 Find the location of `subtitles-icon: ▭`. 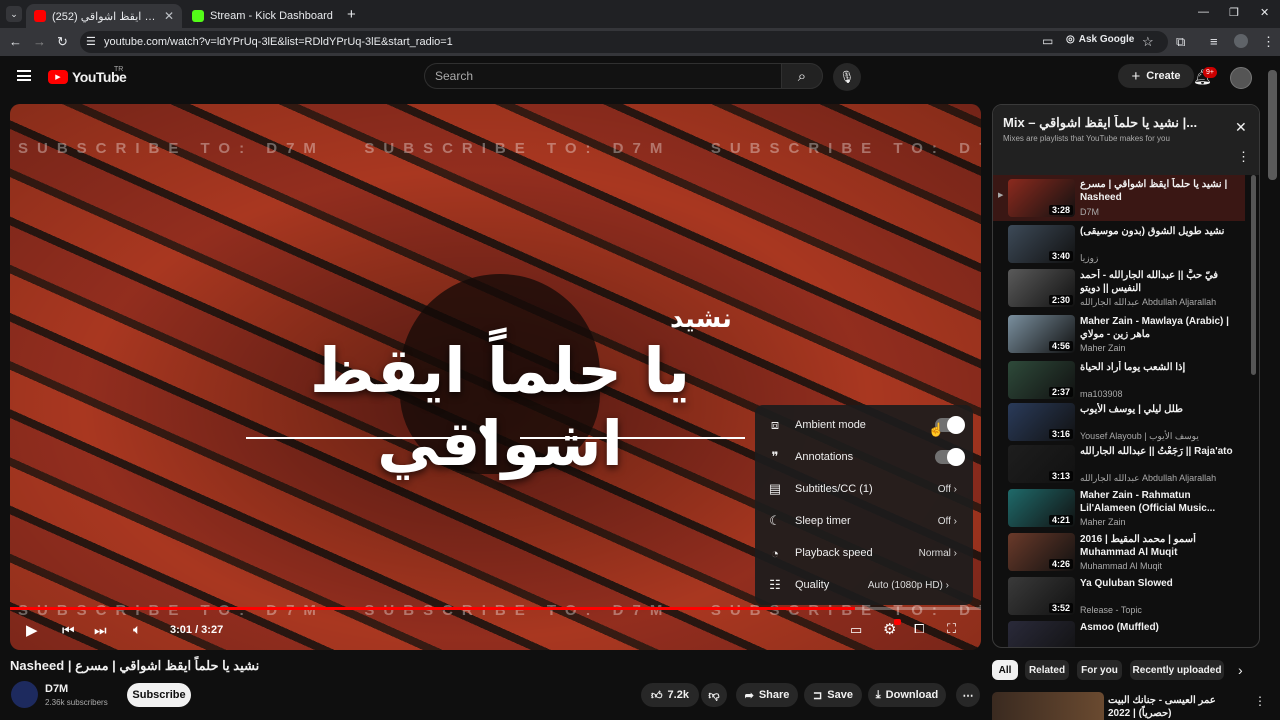

subtitles-icon: ▭ is located at coordinates (856, 630).